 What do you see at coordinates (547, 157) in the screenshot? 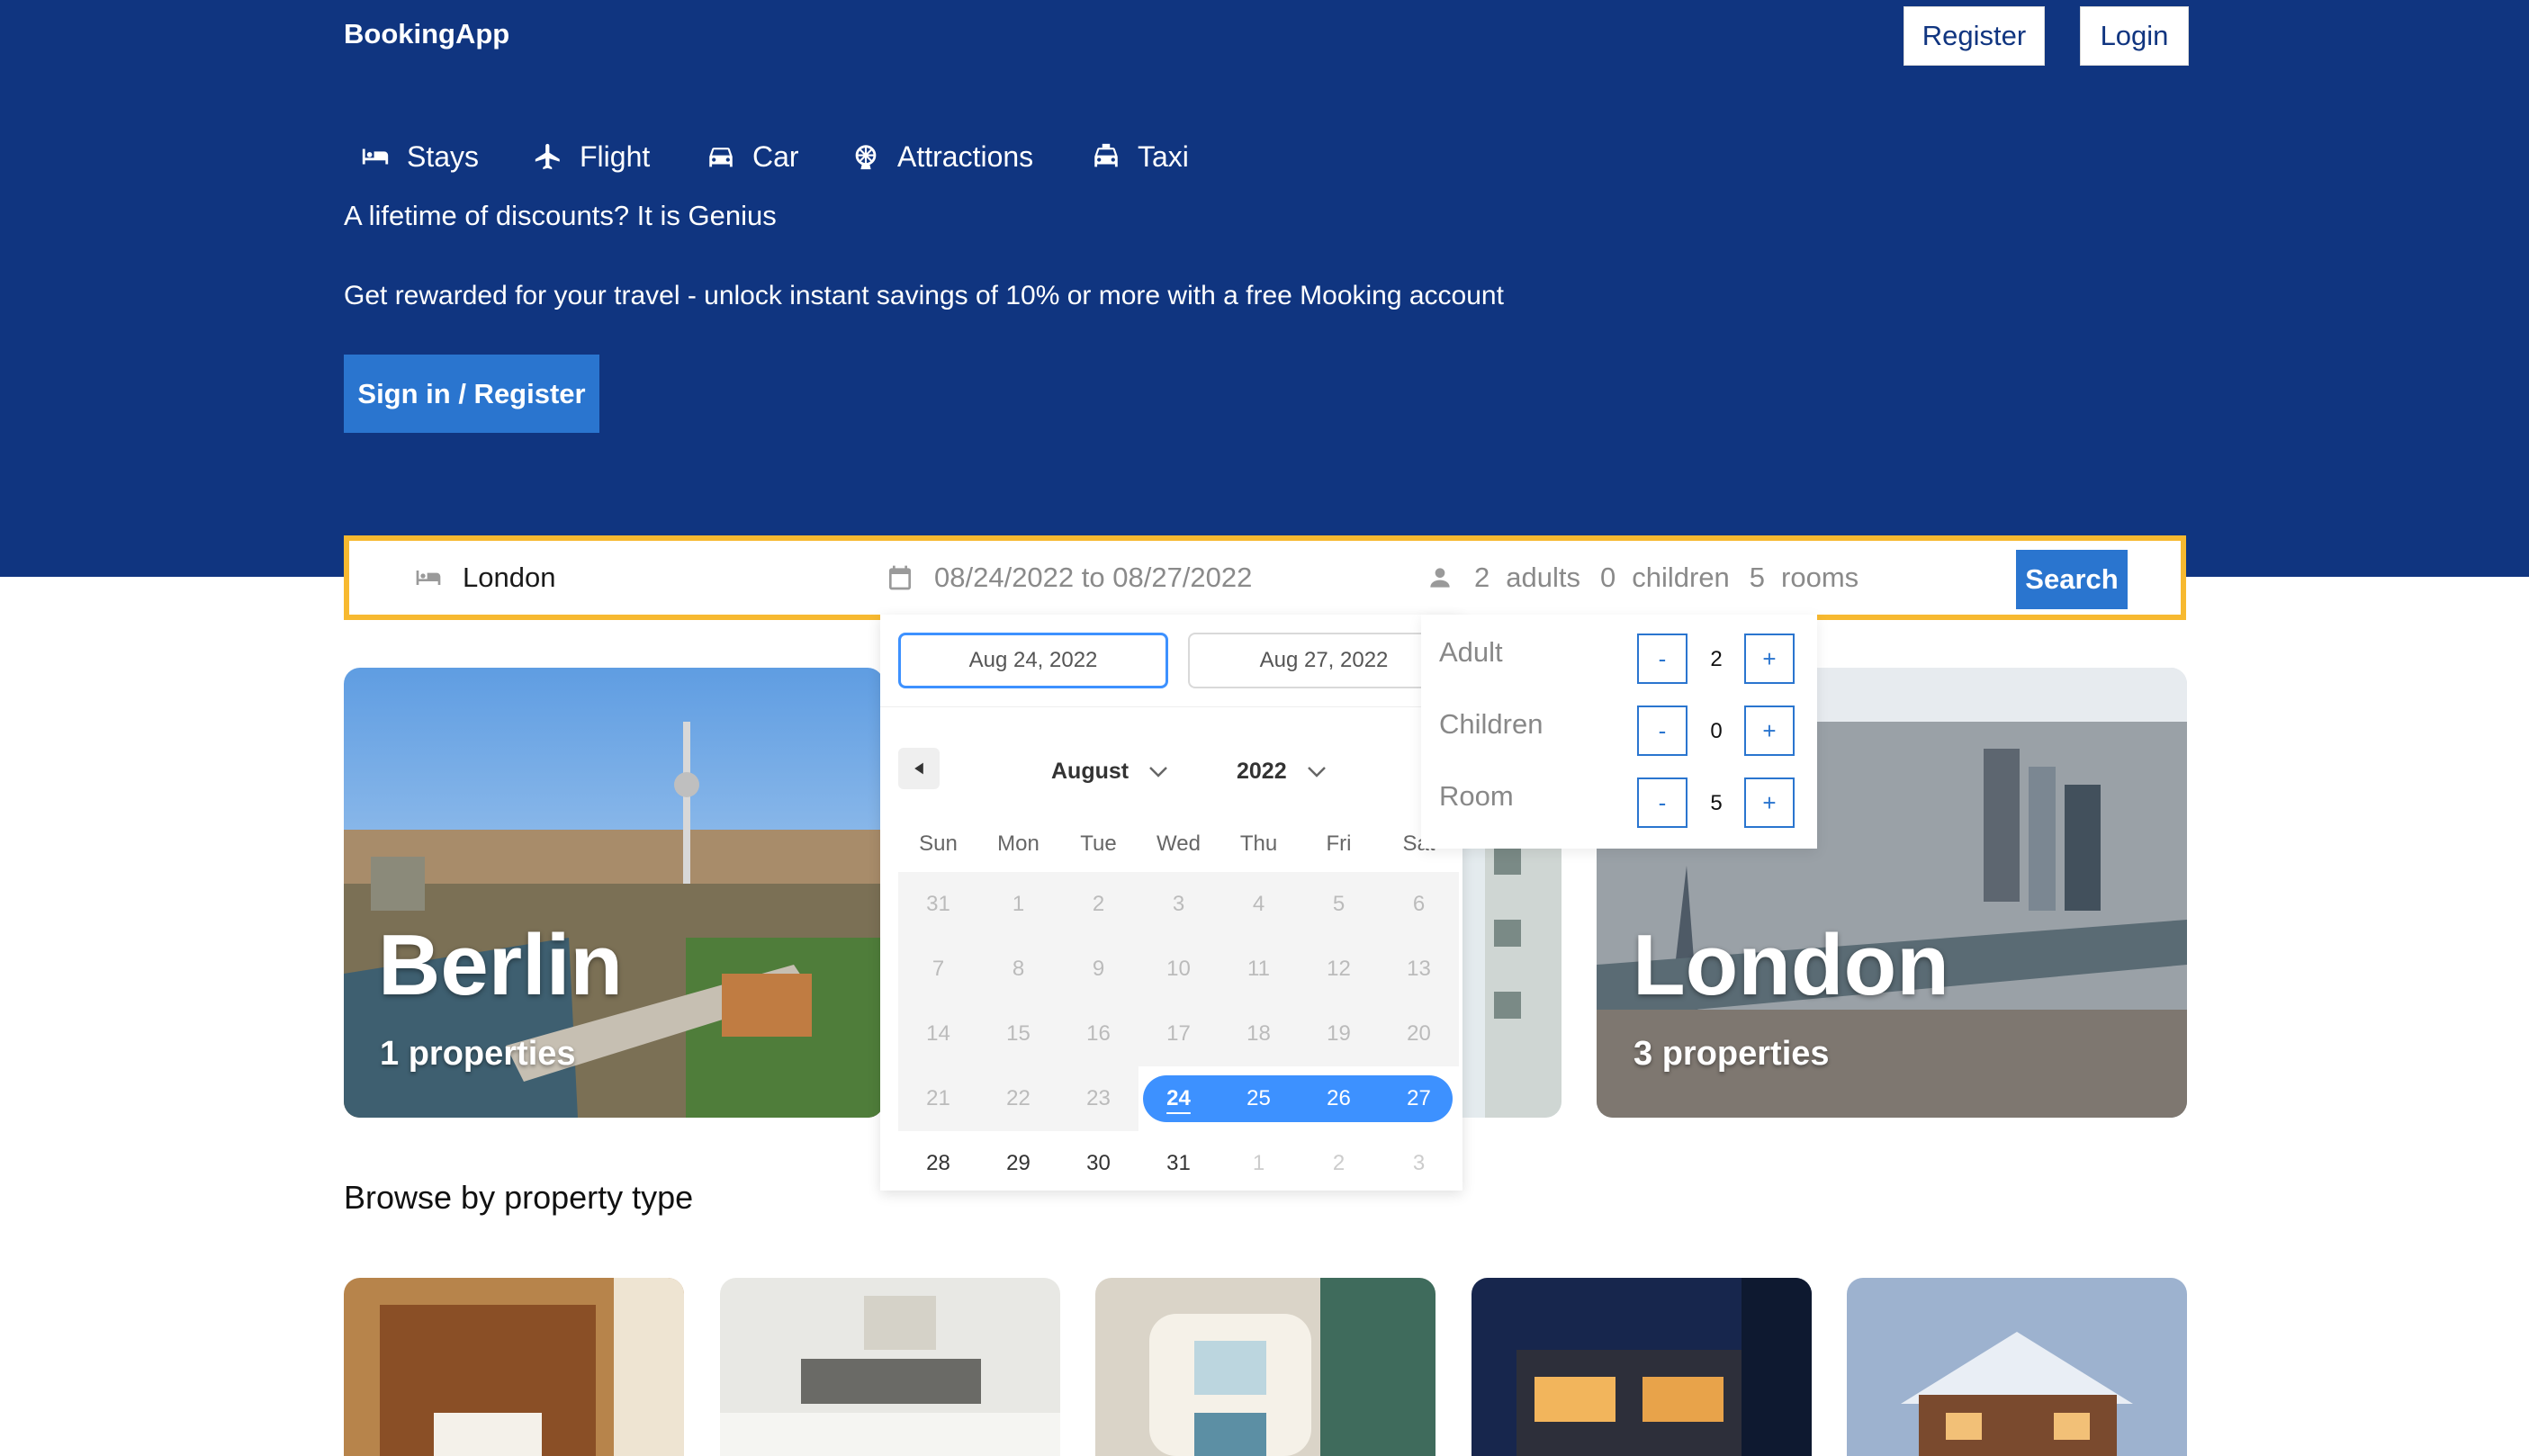
I see `plane-icon` at bounding box center [547, 157].